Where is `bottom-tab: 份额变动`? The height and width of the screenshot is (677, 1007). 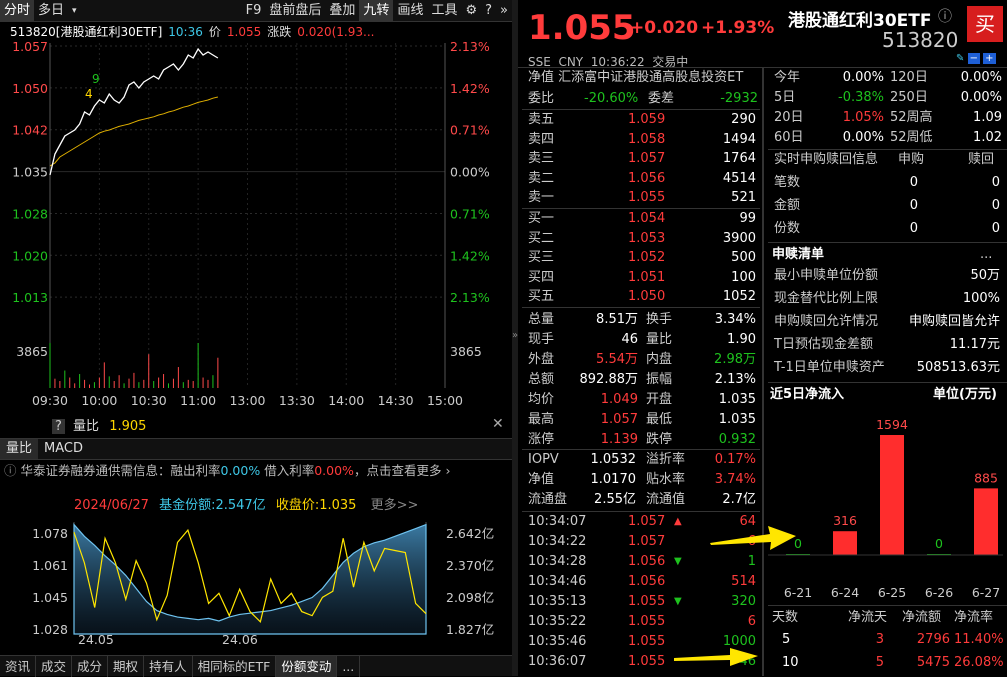 bottom-tab: 份额变动 is located at coordinates (307, 666).